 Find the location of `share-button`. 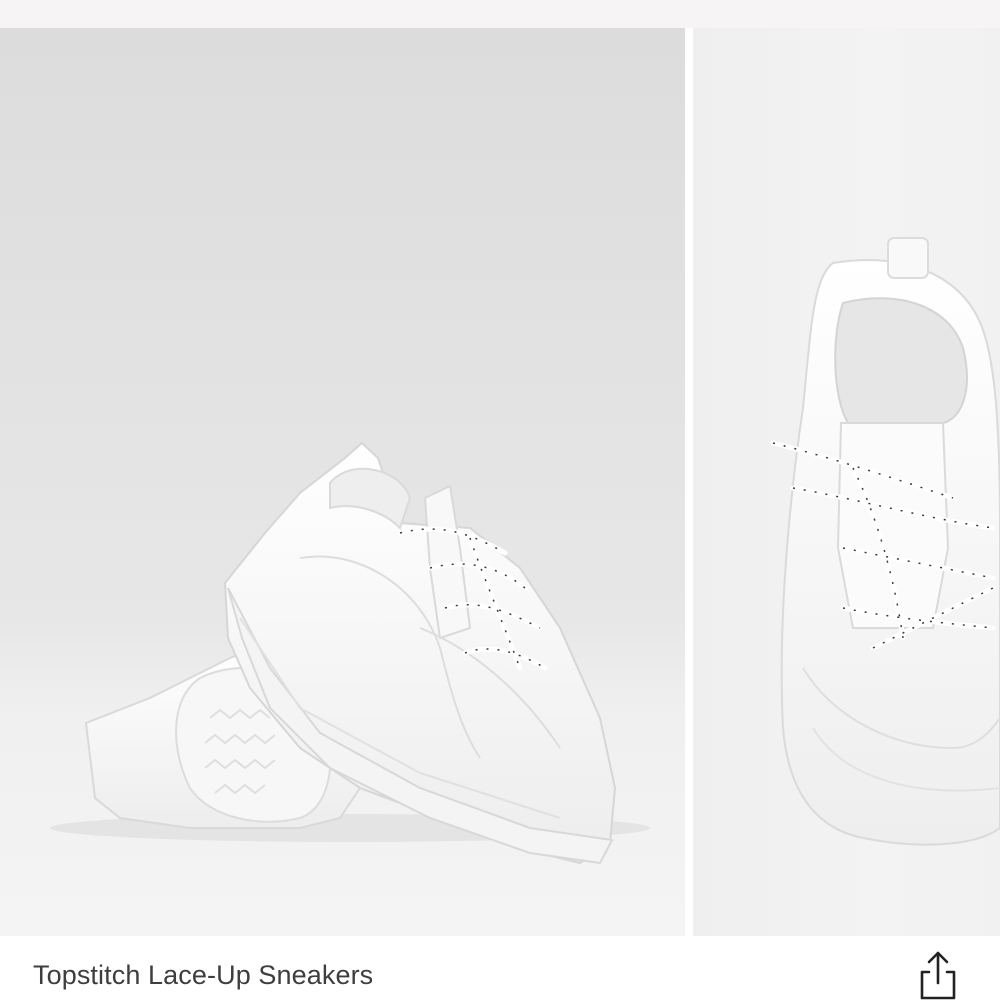

share-button is located at coordinates (938, 974).